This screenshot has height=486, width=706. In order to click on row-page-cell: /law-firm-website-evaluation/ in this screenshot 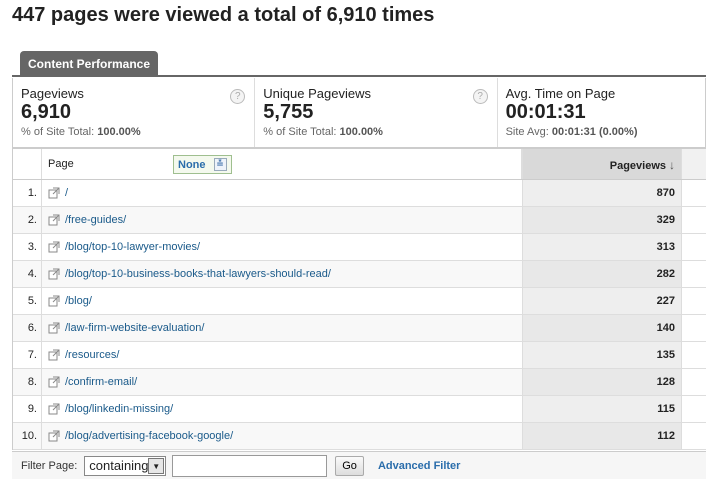, I will do `click(282, 328)`.